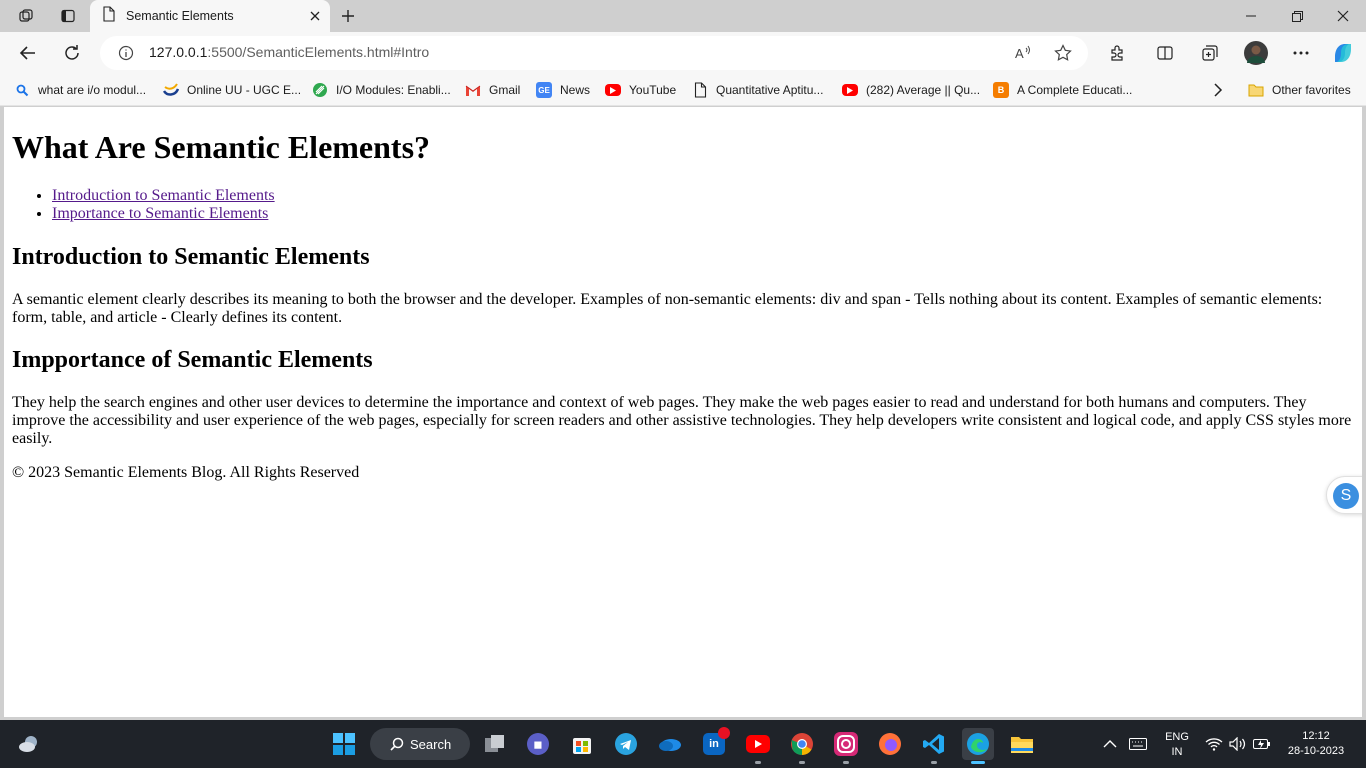 Image resolution: width=1366 pixels, height=768 pixels. I want to click on restore-button, so click(1297, 16).